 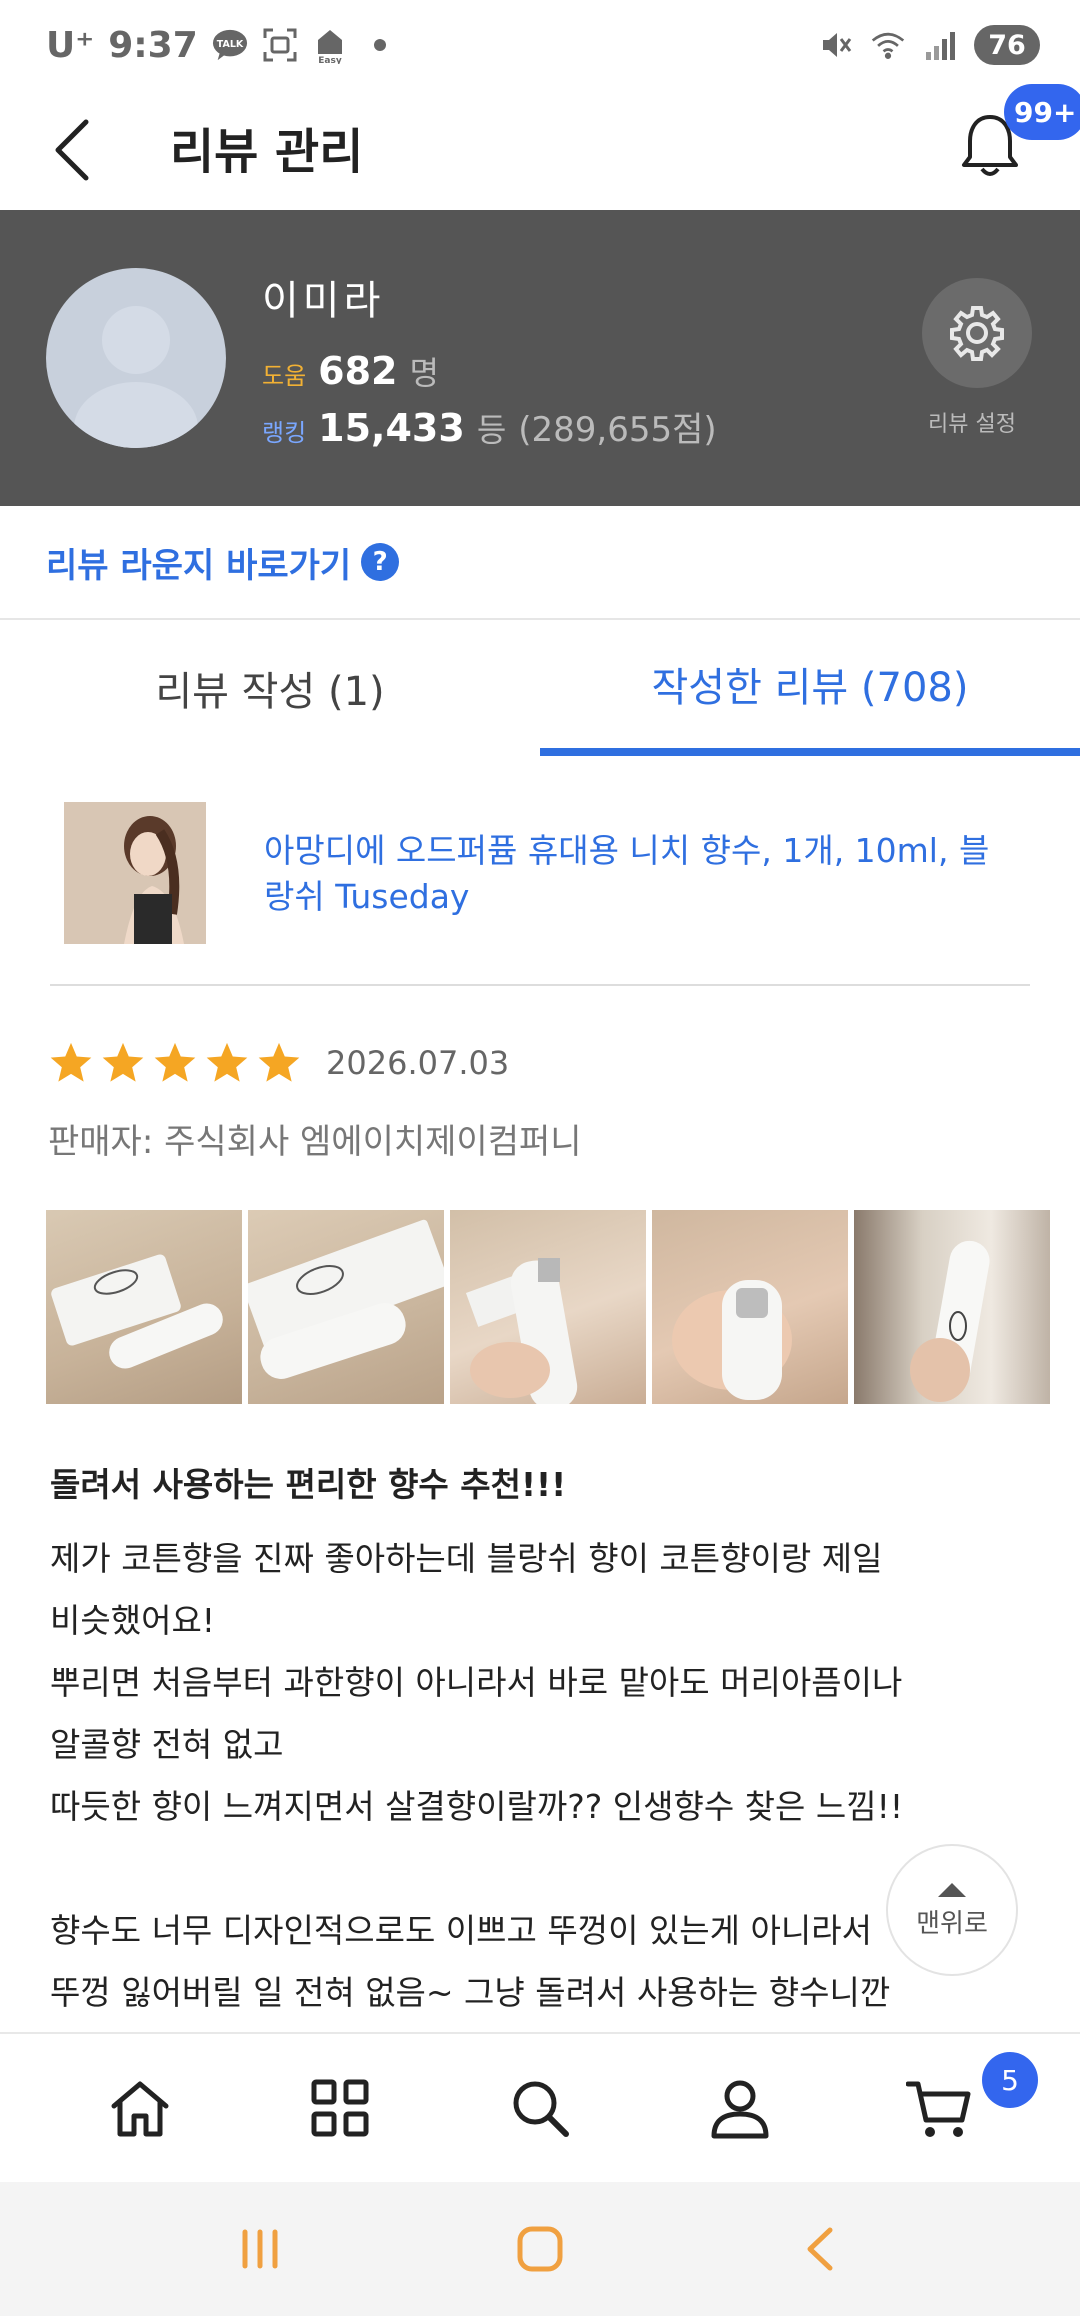 I want to click on time-label: 9:37, so click(x=153, y=45).